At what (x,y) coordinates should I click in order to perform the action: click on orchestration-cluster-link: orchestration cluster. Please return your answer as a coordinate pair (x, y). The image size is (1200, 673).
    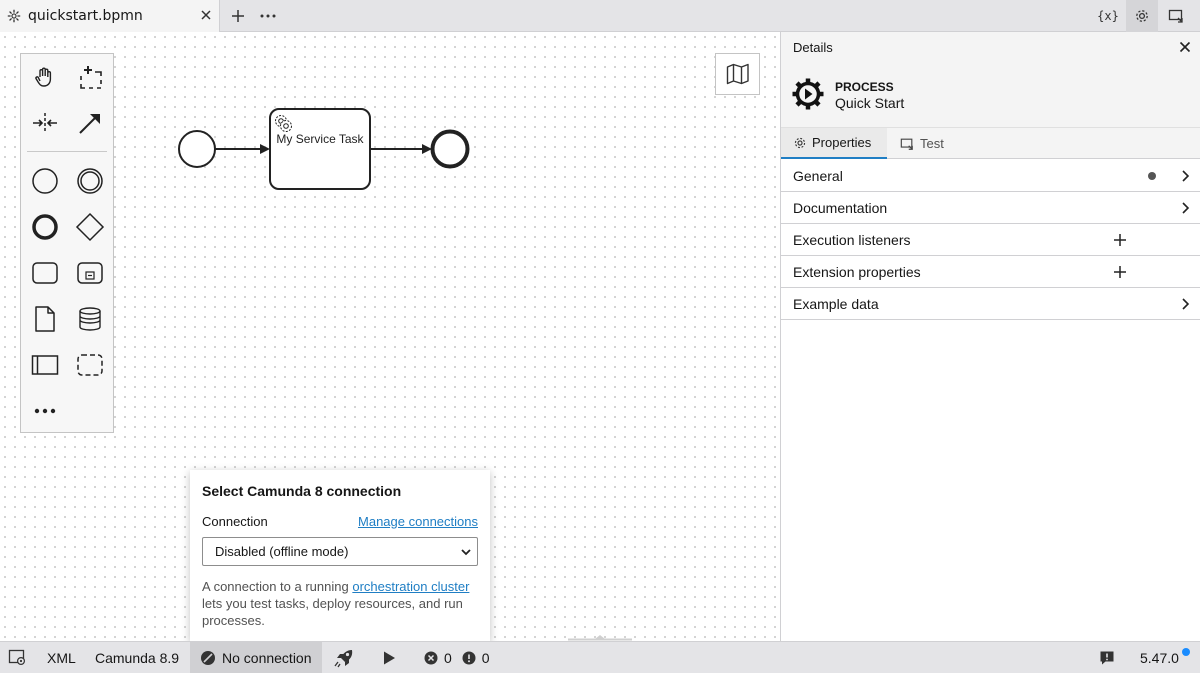
    Looking at the image, I should click on (410, 586).